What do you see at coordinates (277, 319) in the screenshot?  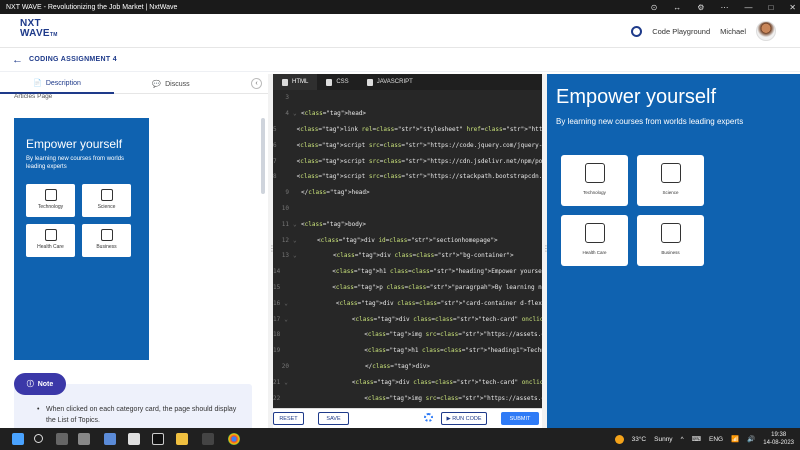 I see `line-number: 17` at bounding box center [277, 319].